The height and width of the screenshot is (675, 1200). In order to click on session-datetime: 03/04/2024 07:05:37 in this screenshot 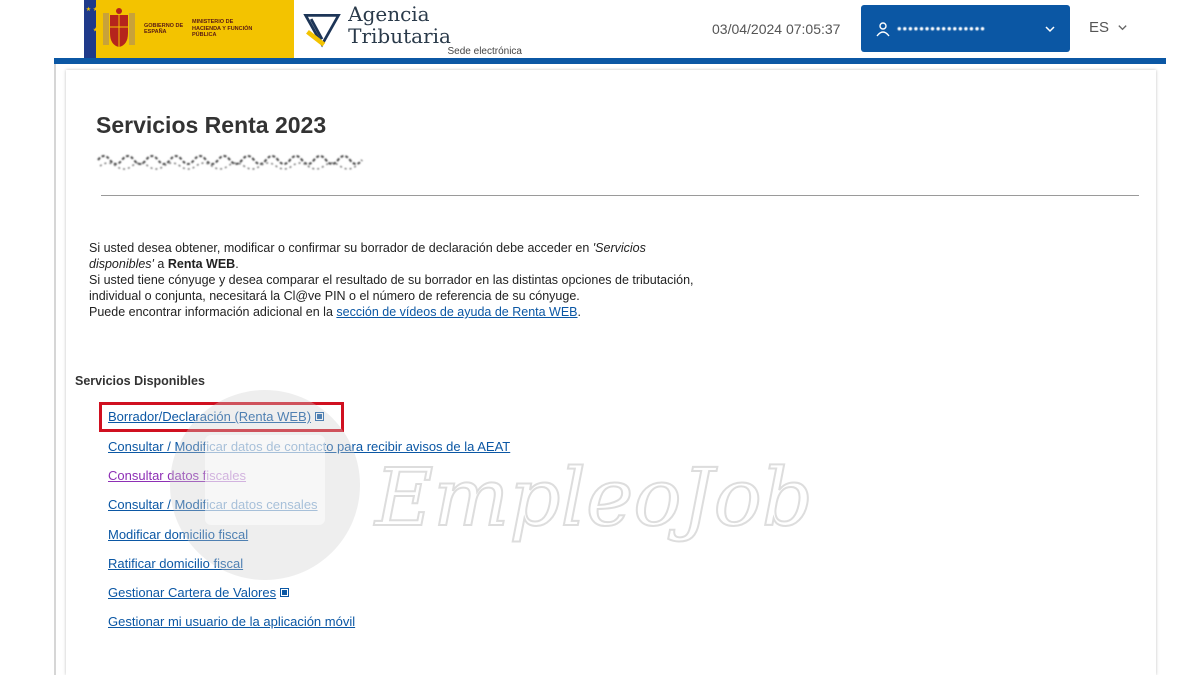, I will do `click(776, 29)`.